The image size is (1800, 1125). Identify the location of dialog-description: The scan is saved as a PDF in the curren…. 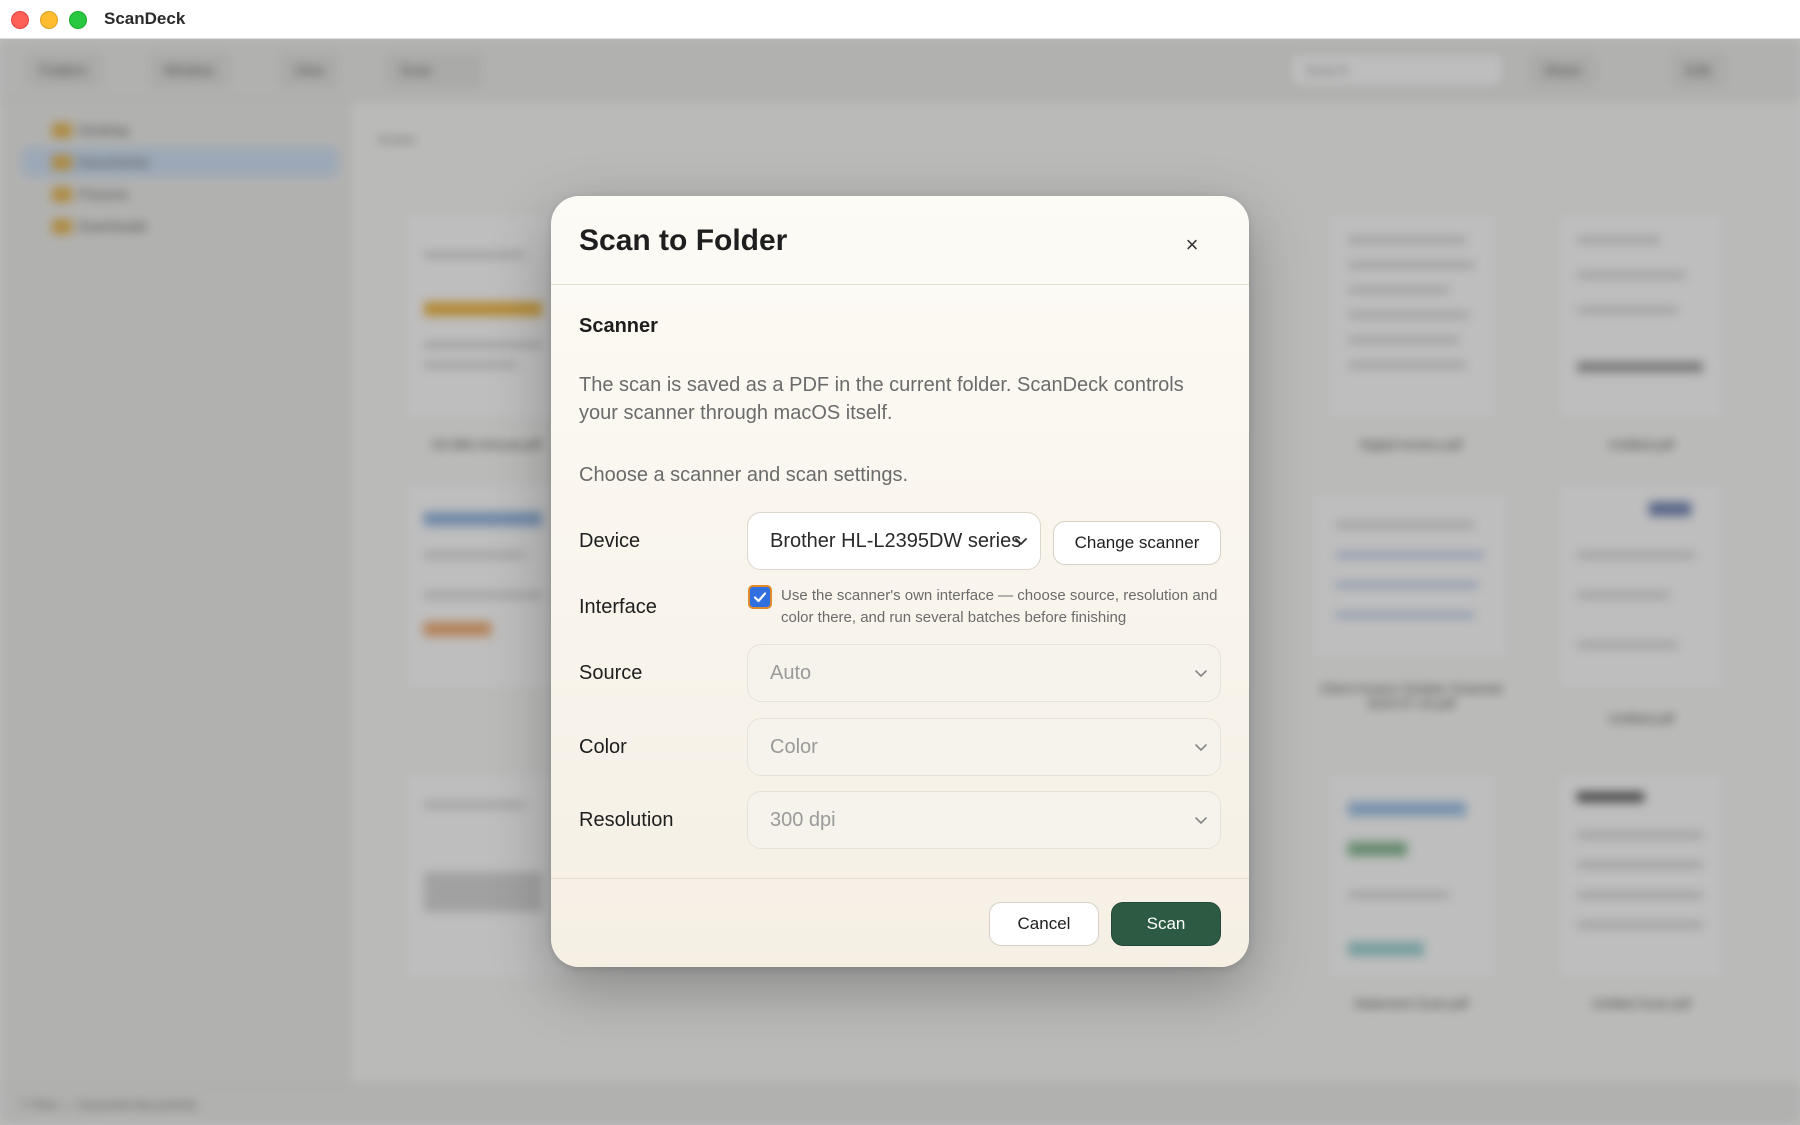
(881, 399).